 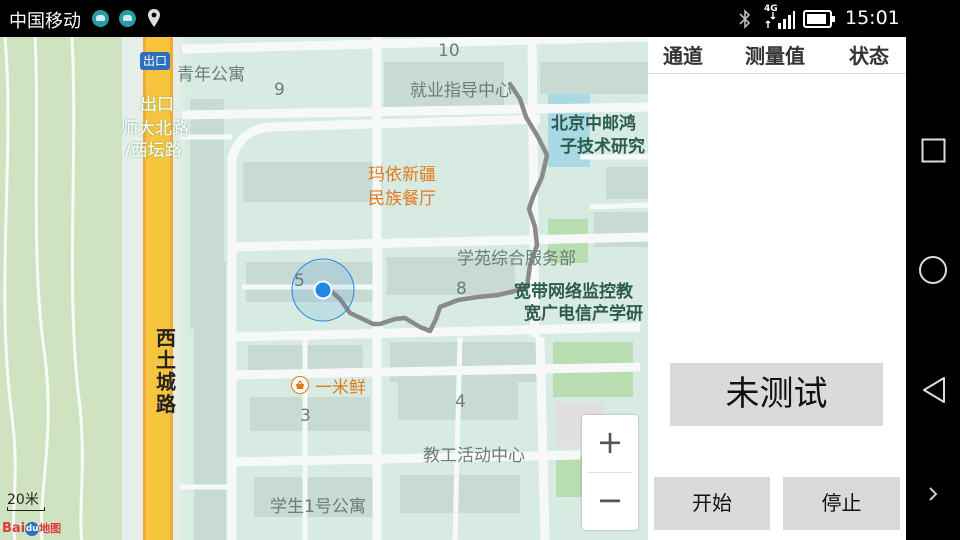 What do you see at coordinates (474, 456) in the screenshot?
I see `poi-label: 教工活动中心` at bounding box center [474, 456].